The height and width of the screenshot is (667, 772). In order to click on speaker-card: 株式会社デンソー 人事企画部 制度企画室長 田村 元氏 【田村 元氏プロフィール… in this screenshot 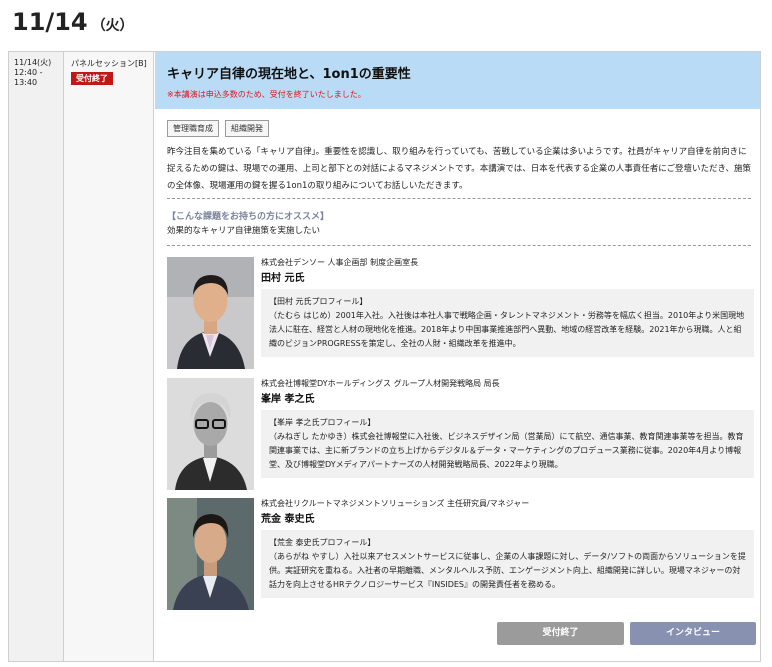, I will do `click(460, 314)`.